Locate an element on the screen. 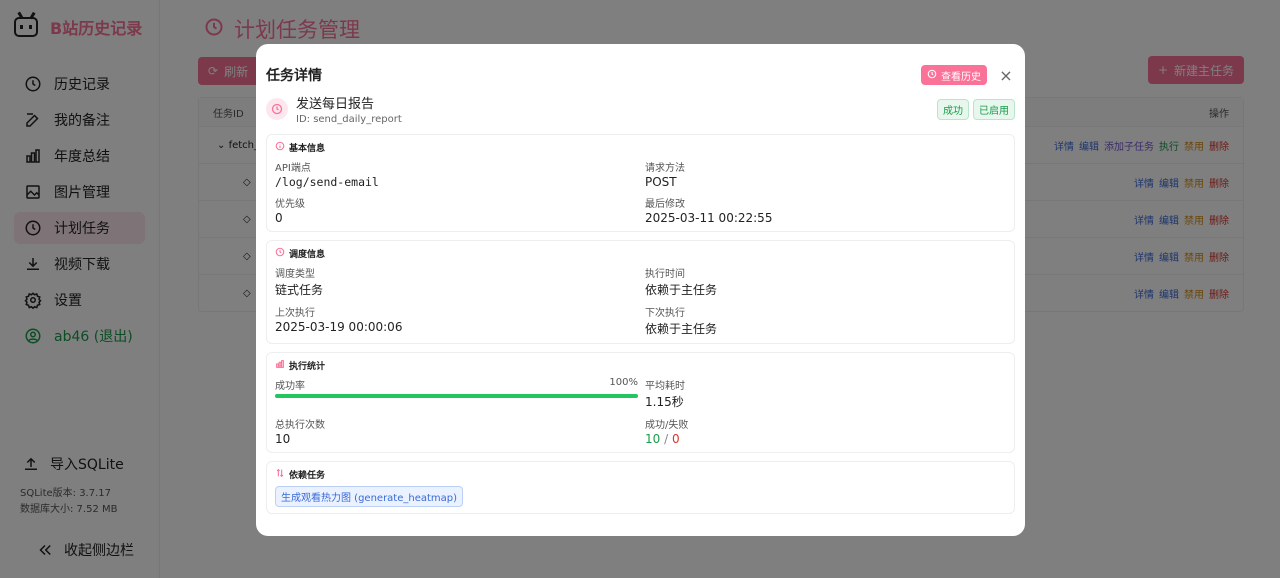 The image size is (1280, 578). priority-field: 优先级 0 is located at coordinates (460, 210).